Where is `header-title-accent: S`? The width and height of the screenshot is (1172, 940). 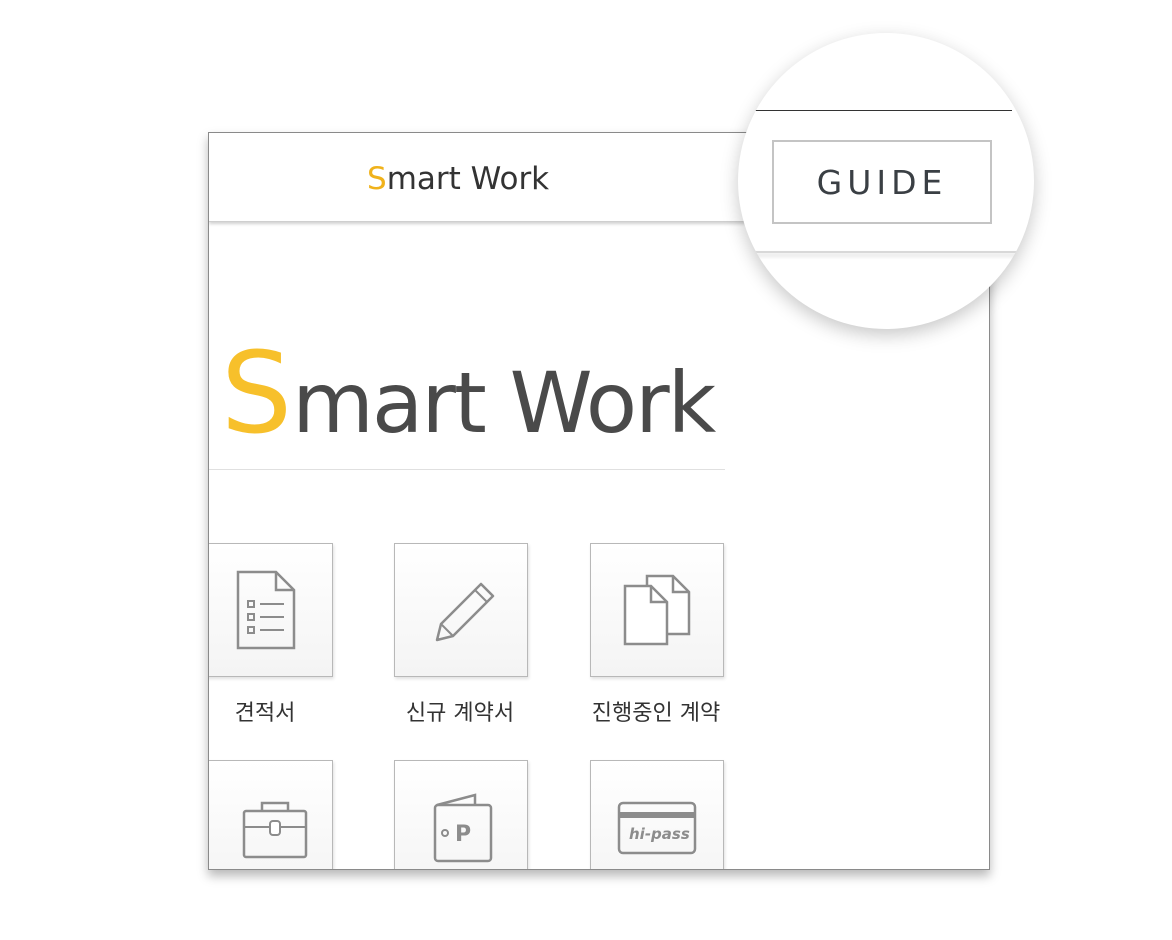 header-title-accent: S is located at coordinates (377, 179).